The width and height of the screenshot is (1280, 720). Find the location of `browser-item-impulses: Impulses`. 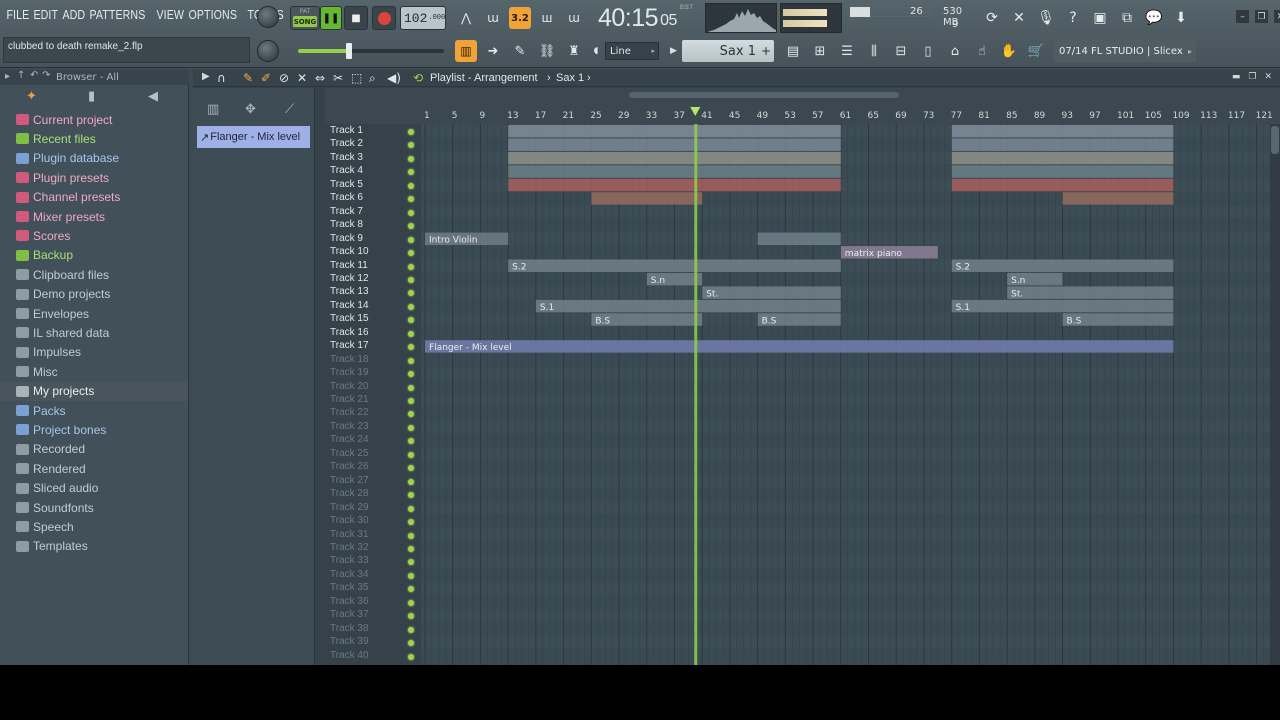

browser-item-impulses: Impulses is located at coordinates (94, 352).